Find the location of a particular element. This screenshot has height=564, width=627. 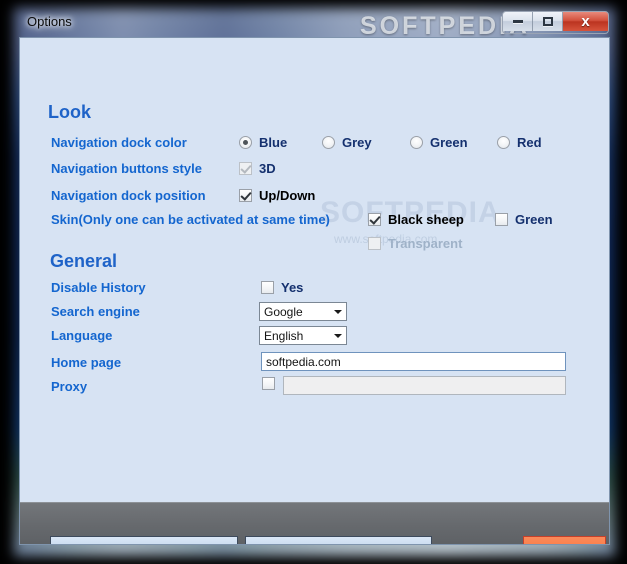

checkbox-skin-transparent: Transparent is located at coordinates (415, 243).